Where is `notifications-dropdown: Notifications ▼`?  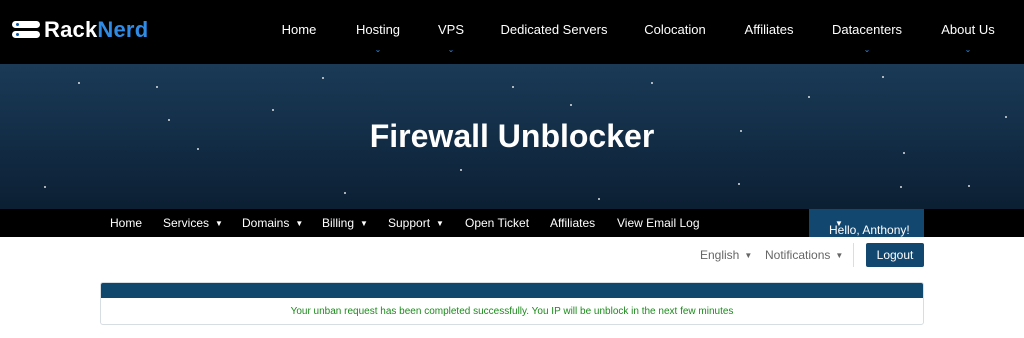
notifications-dropdown: Notifications ▼ is located at coordinates (804, 256).